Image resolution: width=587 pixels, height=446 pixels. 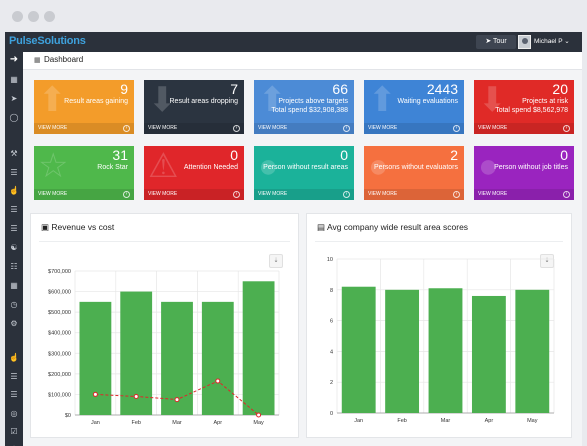 I want to click on tile-label: Person without job titles, so click(x=531, y=167).